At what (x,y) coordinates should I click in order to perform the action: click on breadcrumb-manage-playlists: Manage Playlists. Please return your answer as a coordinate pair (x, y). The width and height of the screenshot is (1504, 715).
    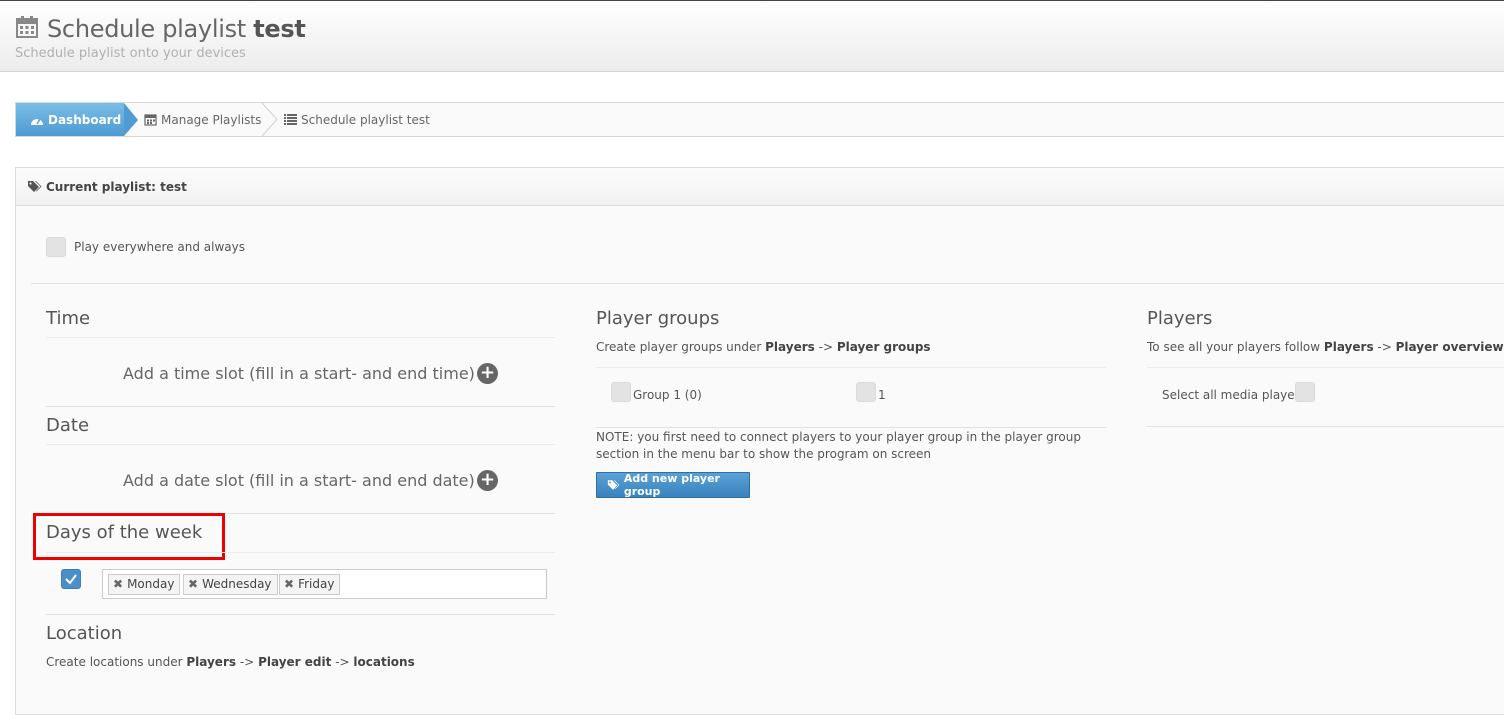
    Looking at the image, I should click on (202, 119).